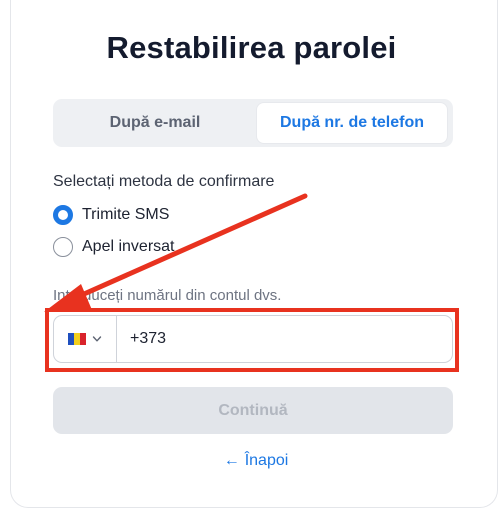  What do you see at coordinates (77, 339) in the screenshot?
I see `moldova-flag-icon` at bounding box center [77, 339].